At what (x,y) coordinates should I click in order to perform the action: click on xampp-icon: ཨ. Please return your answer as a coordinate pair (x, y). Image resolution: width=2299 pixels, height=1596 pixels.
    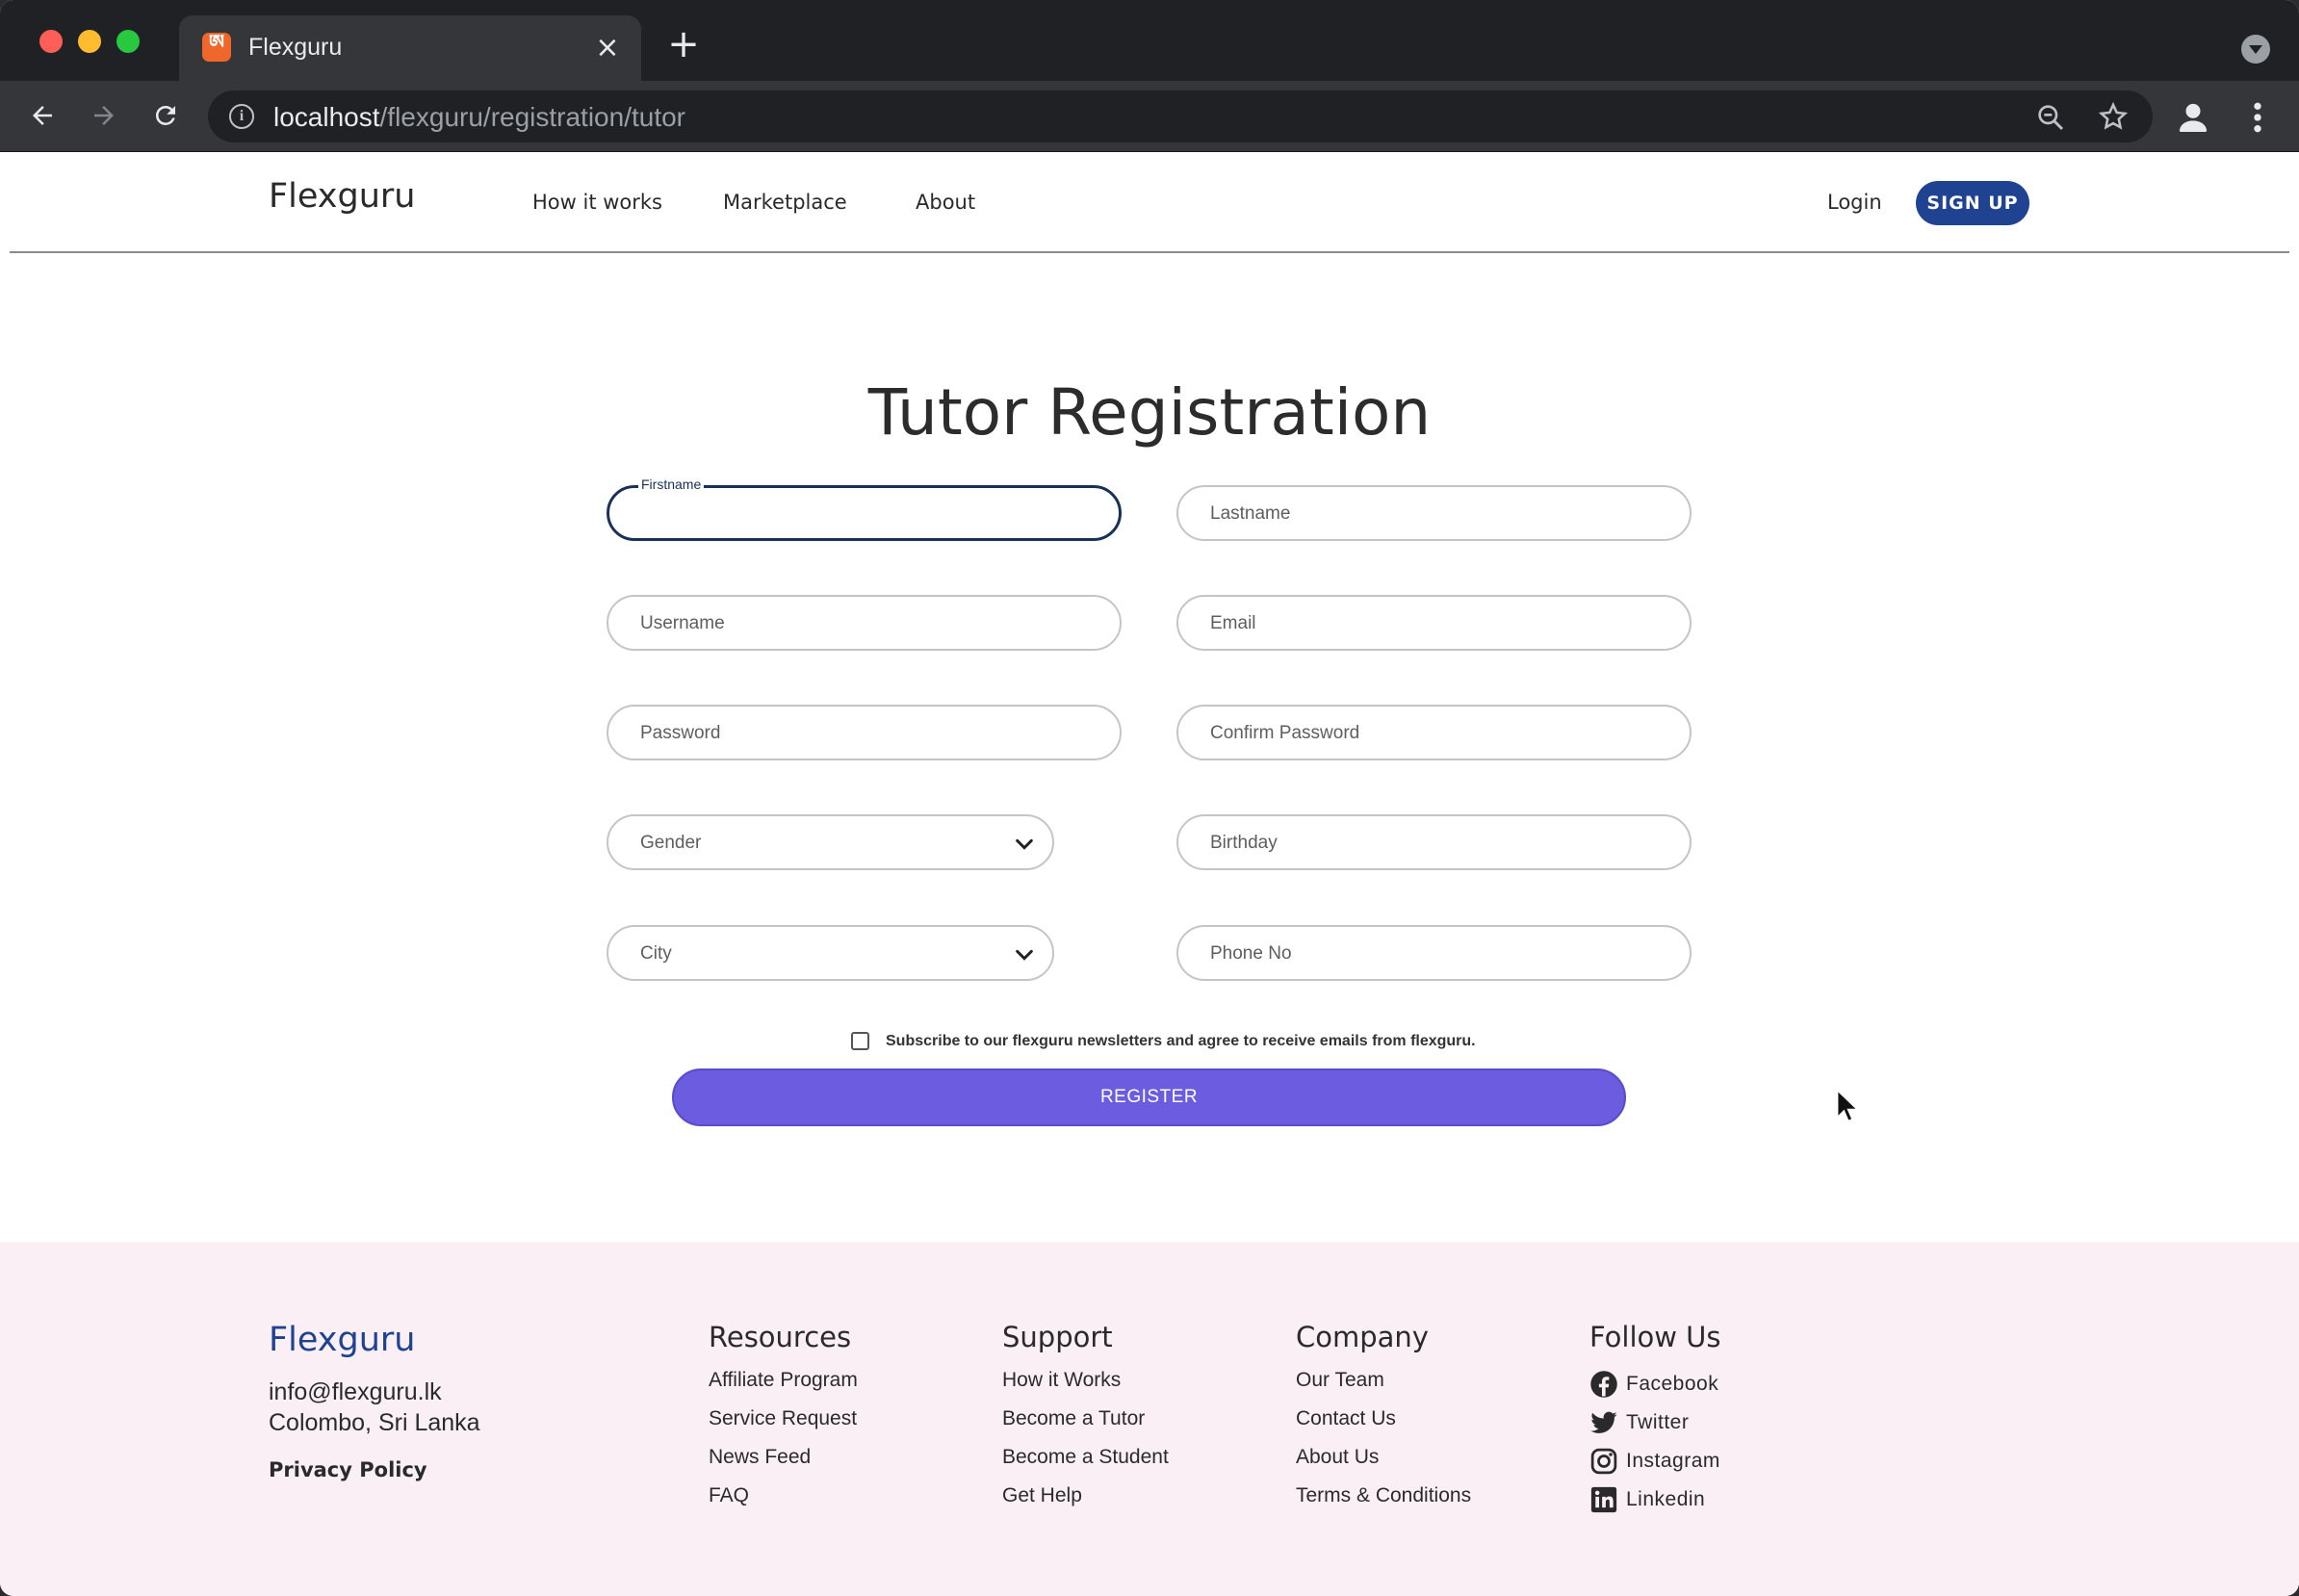
    Looking at the image, I should click on (216, 46).